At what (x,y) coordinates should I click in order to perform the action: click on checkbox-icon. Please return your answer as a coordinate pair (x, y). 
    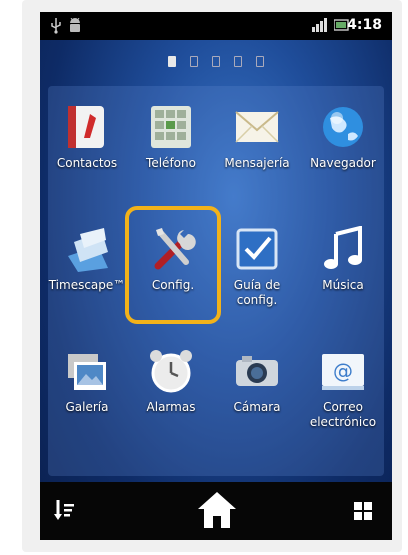
    Looking at the image, I should click on (257, 249).